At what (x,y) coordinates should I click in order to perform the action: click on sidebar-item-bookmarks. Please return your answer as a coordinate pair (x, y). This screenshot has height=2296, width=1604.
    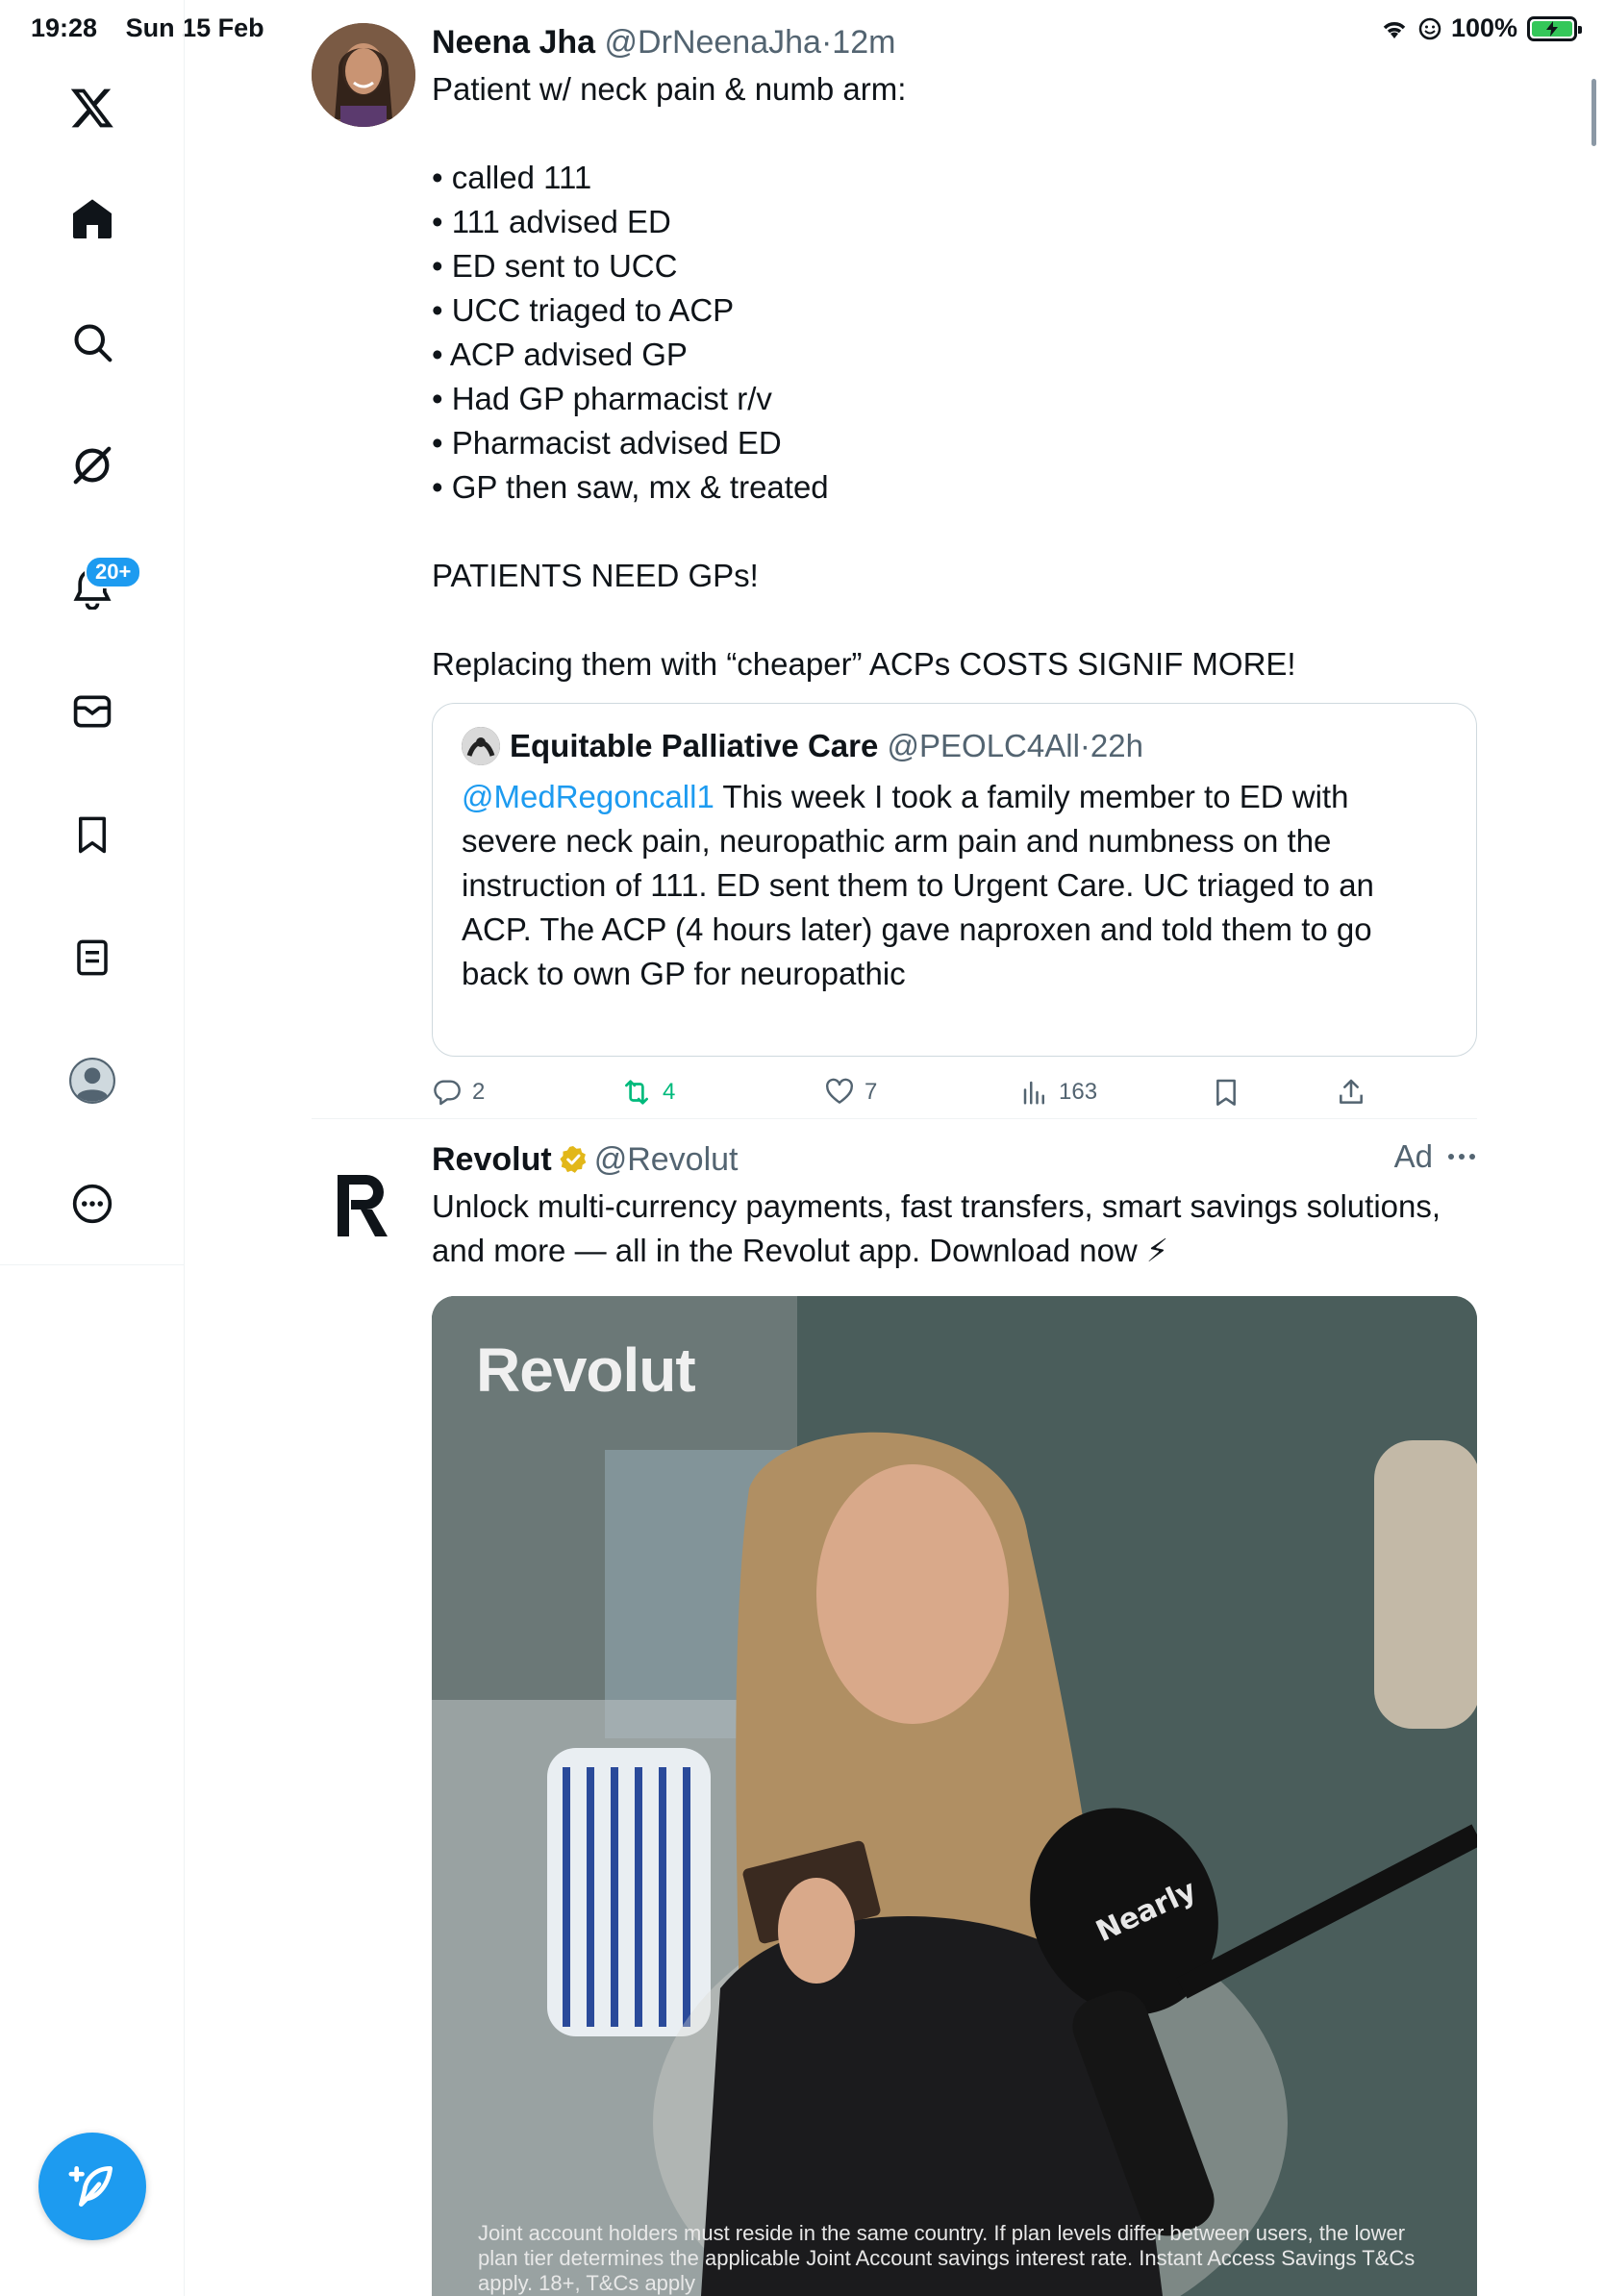
    Looking at the image, I should click on (92, 834).